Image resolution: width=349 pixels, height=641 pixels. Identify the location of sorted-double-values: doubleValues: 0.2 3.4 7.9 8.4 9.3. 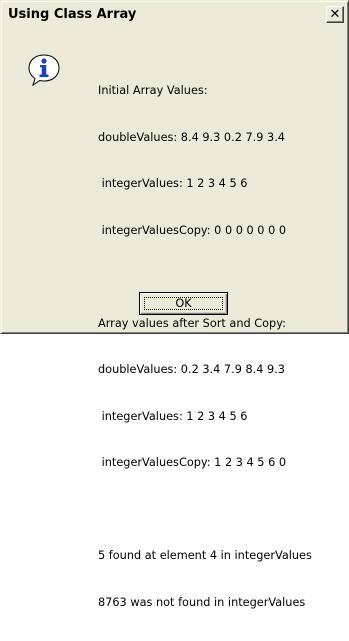
(191, 369).